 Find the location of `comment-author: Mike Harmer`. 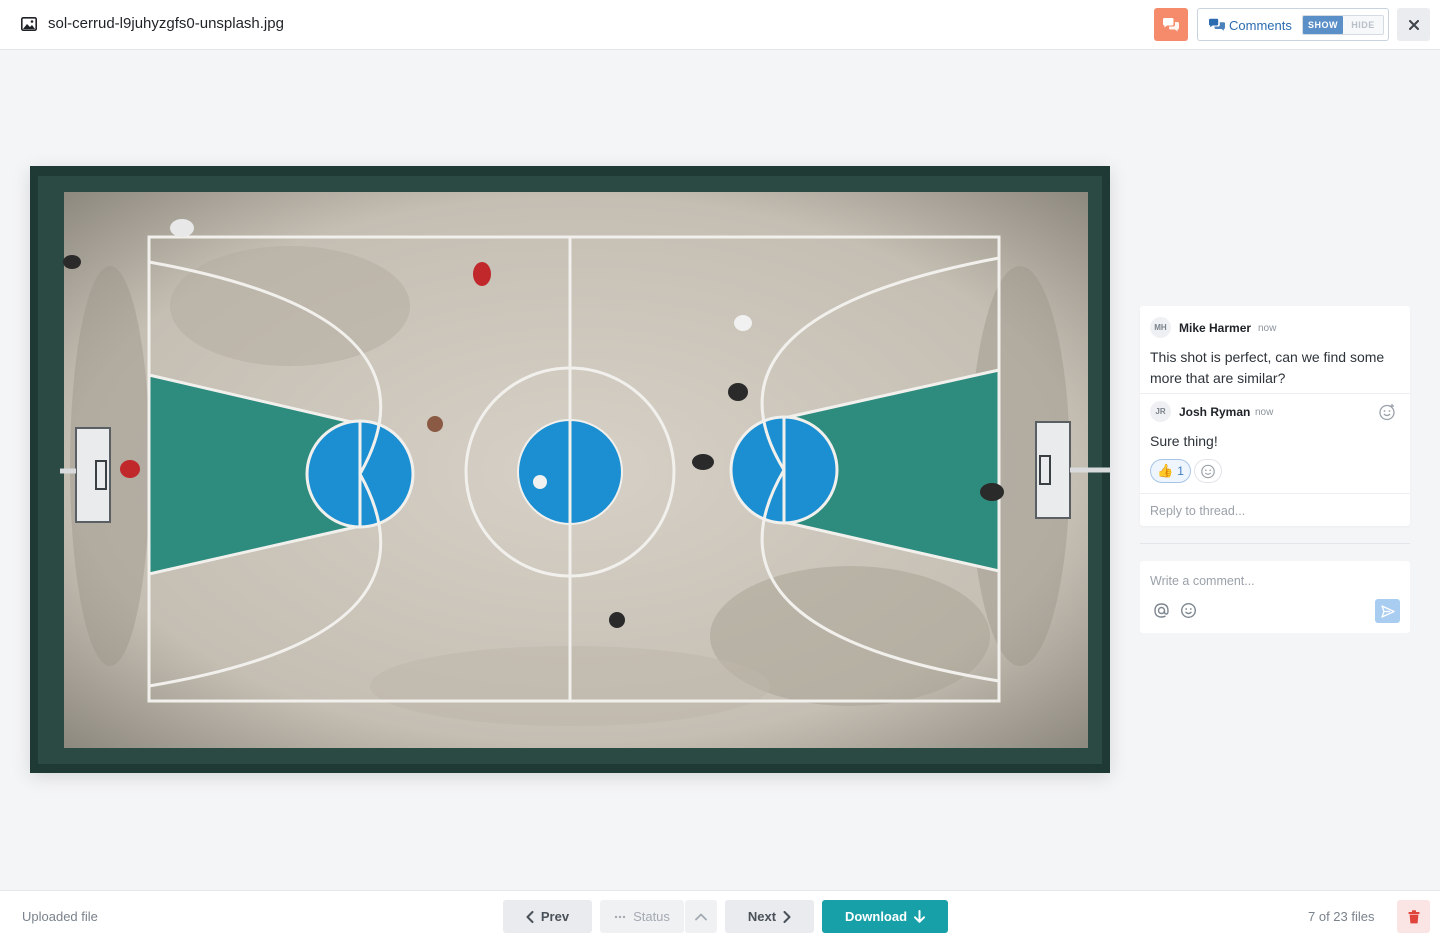

comment-author: Mike Harmer is located at coordinates (1215, 328).